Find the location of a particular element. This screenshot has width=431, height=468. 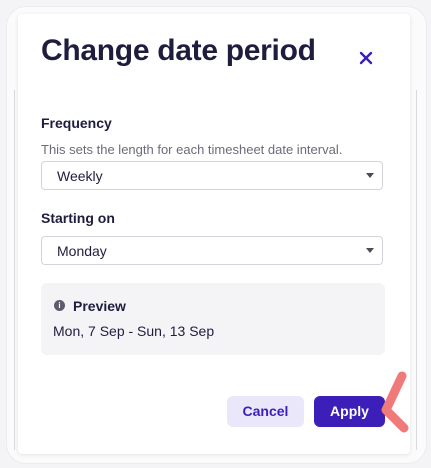

cancel-button: Cancel is located at coordinates (265, 411).